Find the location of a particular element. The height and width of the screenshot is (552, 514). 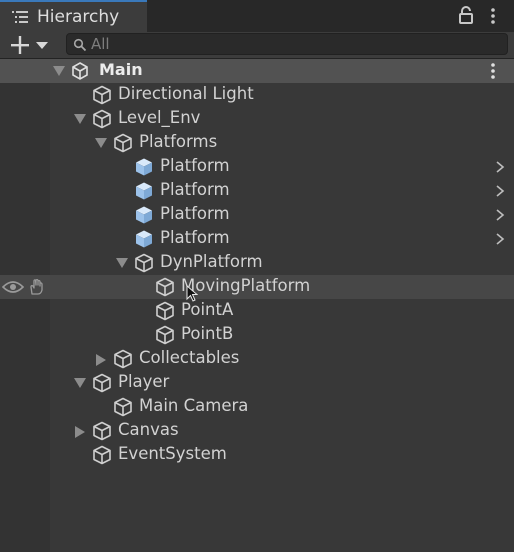

search-icon is located at coordinates (80, 45).